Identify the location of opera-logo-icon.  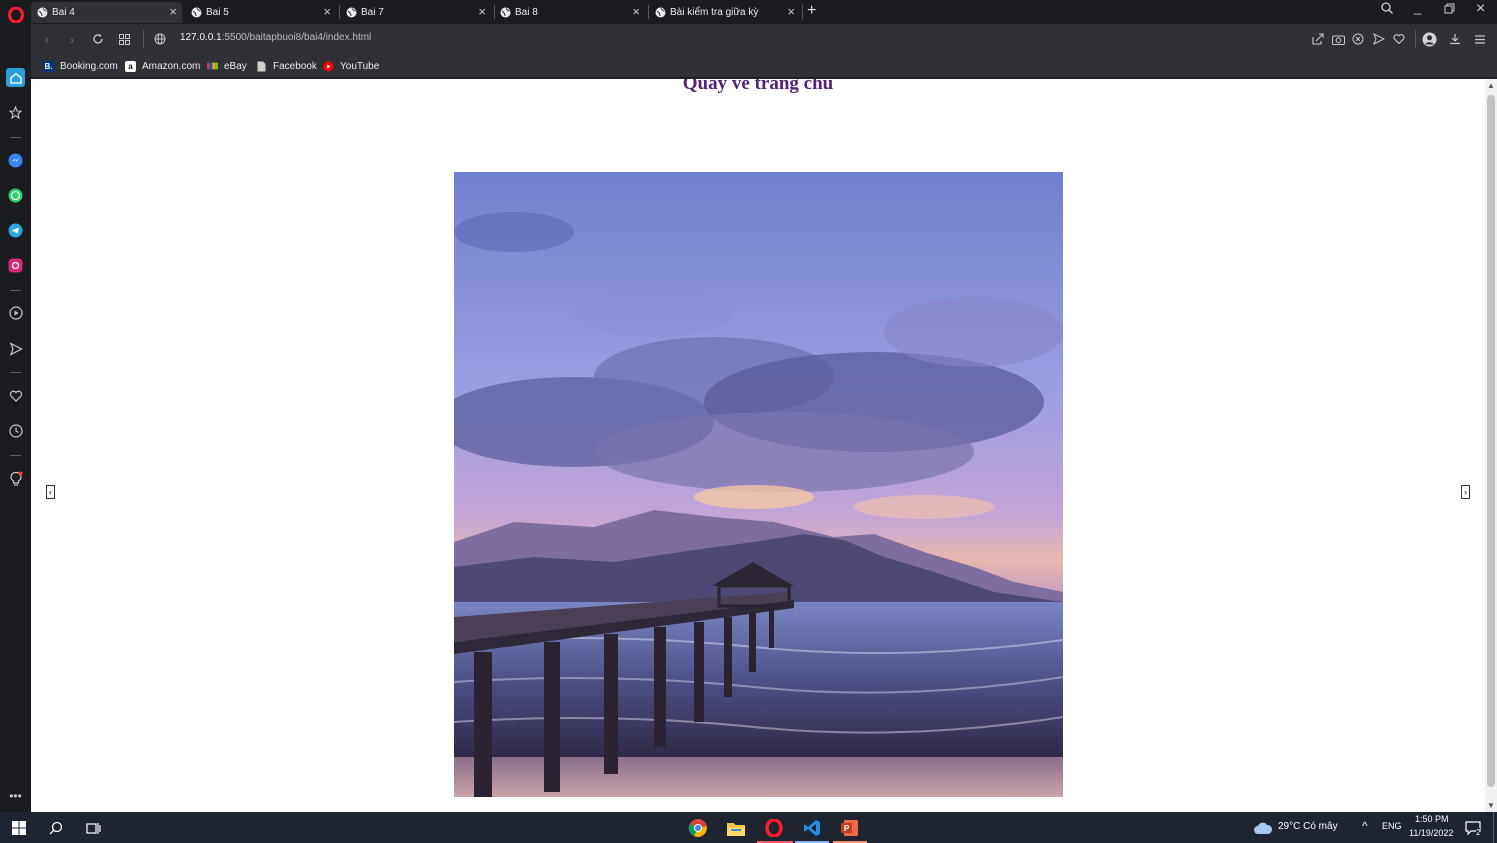
(15, 14).